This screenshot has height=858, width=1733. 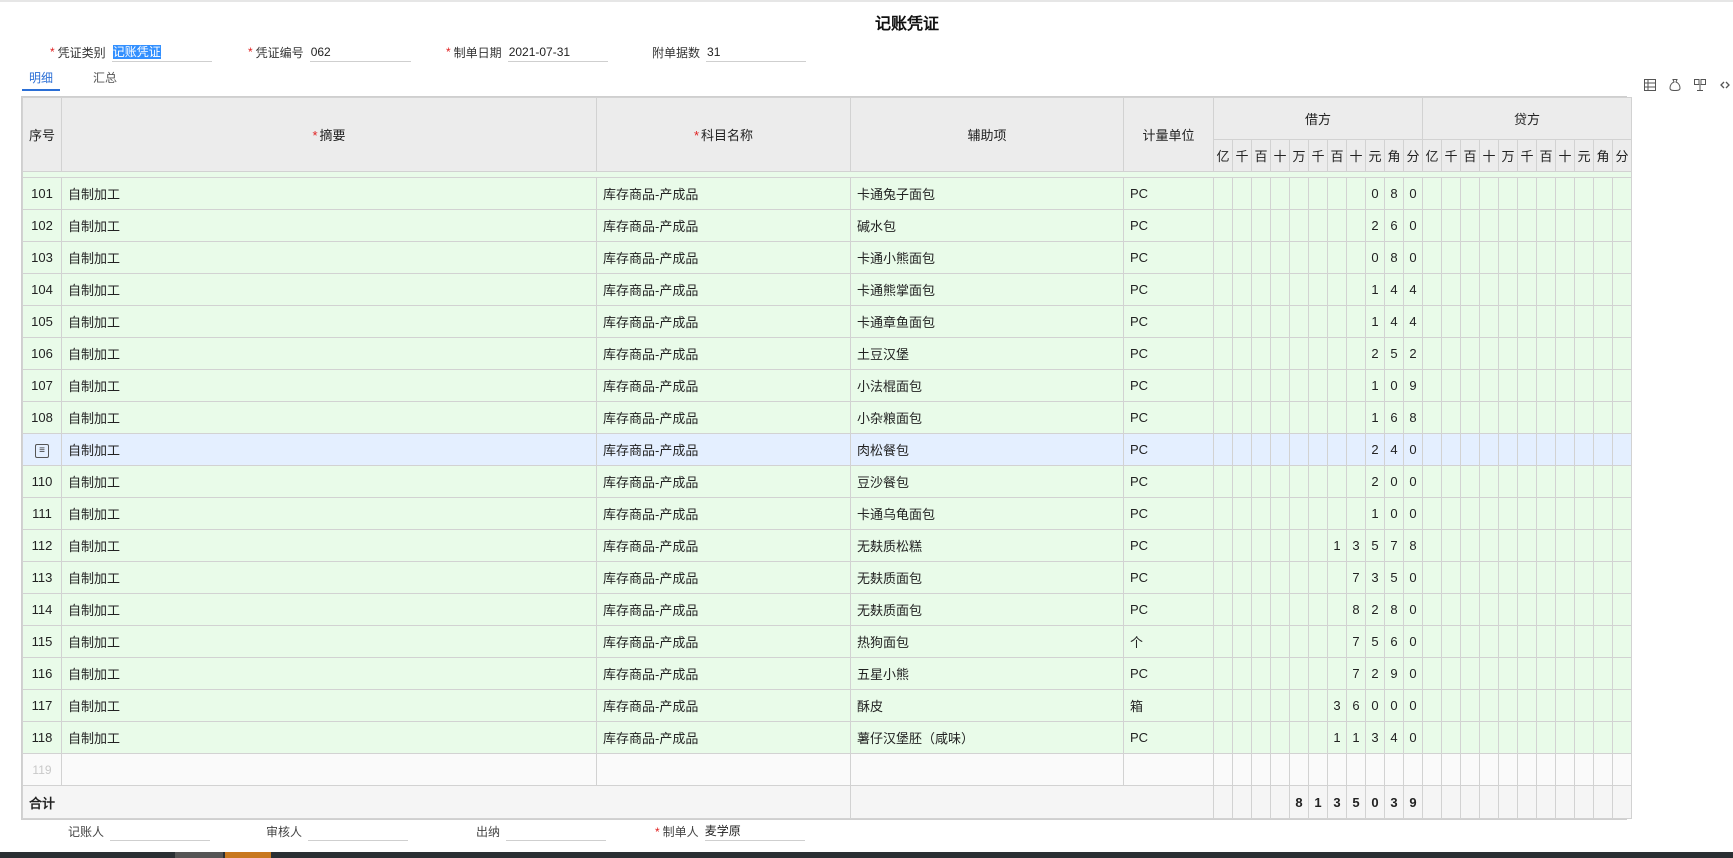 I want to click on table-row: 116 自制加工 库存商品-产成品 五星小熊 PC 7 2 9 0, so click(x=827, y=673).